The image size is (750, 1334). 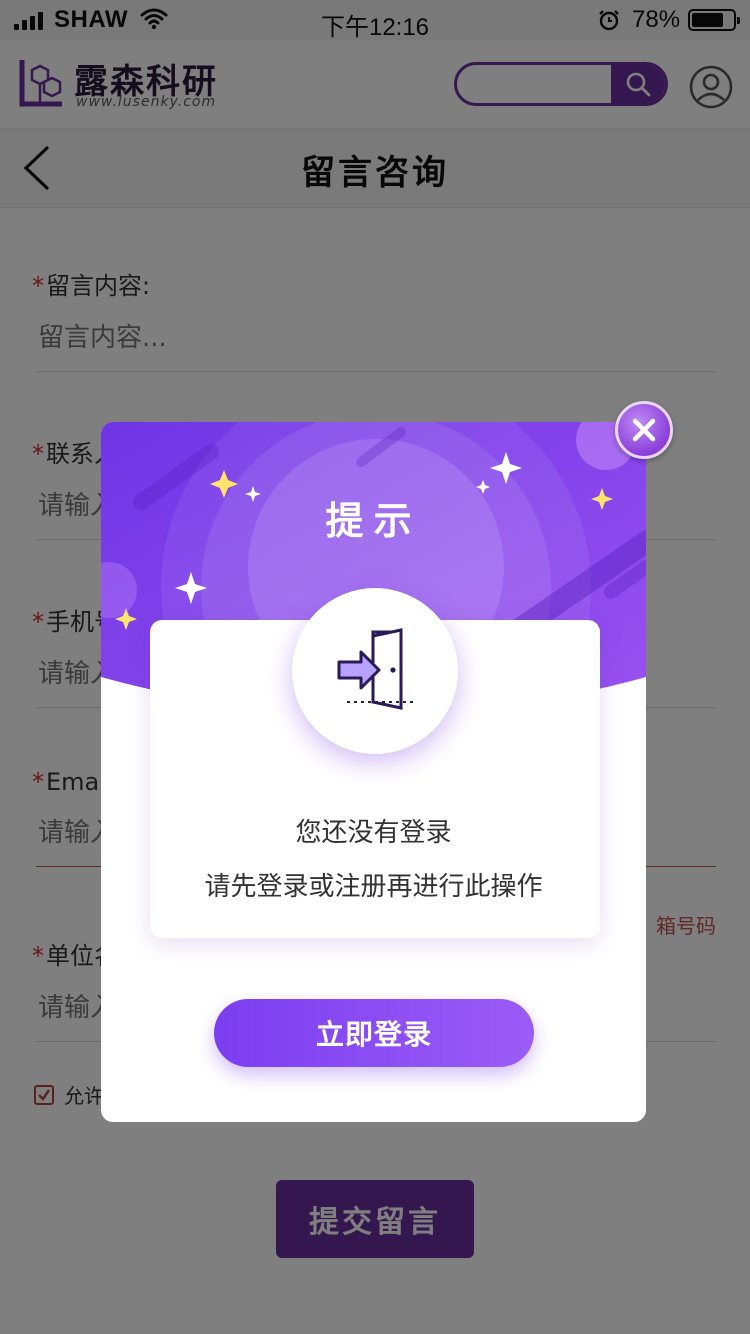 What do you see at coordinates (374, 1033) in the screenshot?
I see `login-now-button: 立即登录` at bounding box center [374, 1033].